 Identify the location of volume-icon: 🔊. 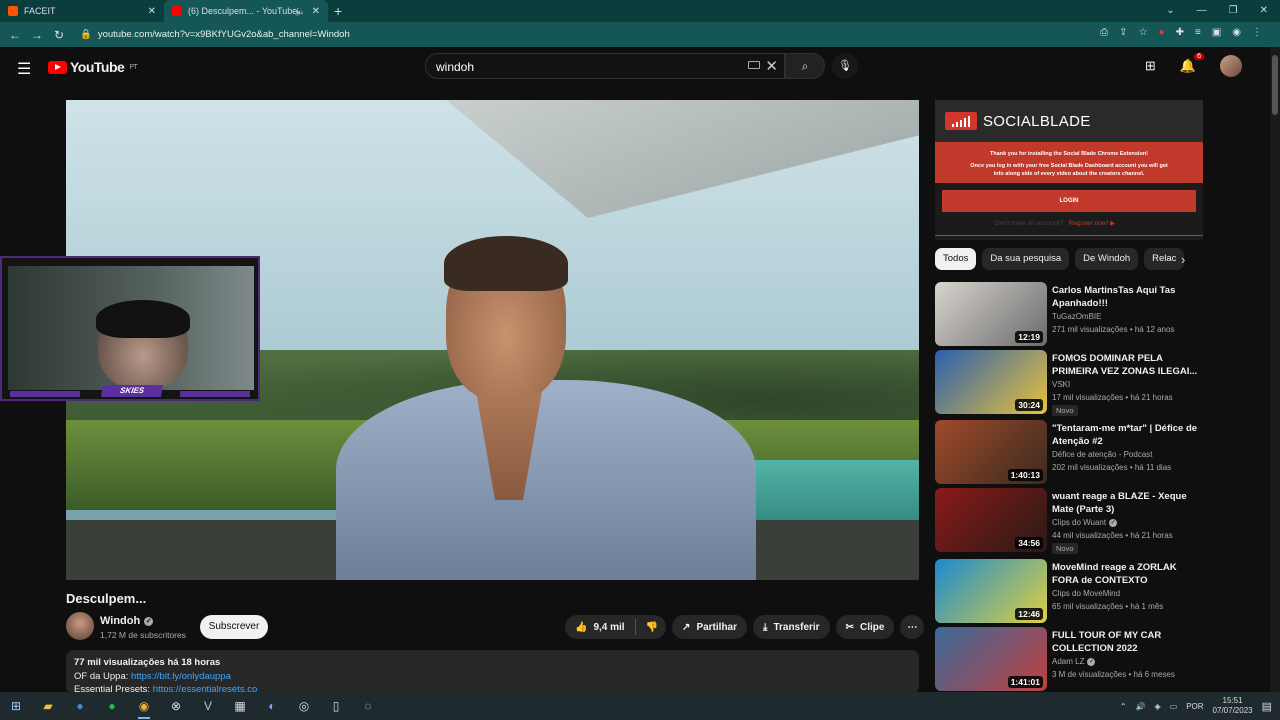
(1141, 706).